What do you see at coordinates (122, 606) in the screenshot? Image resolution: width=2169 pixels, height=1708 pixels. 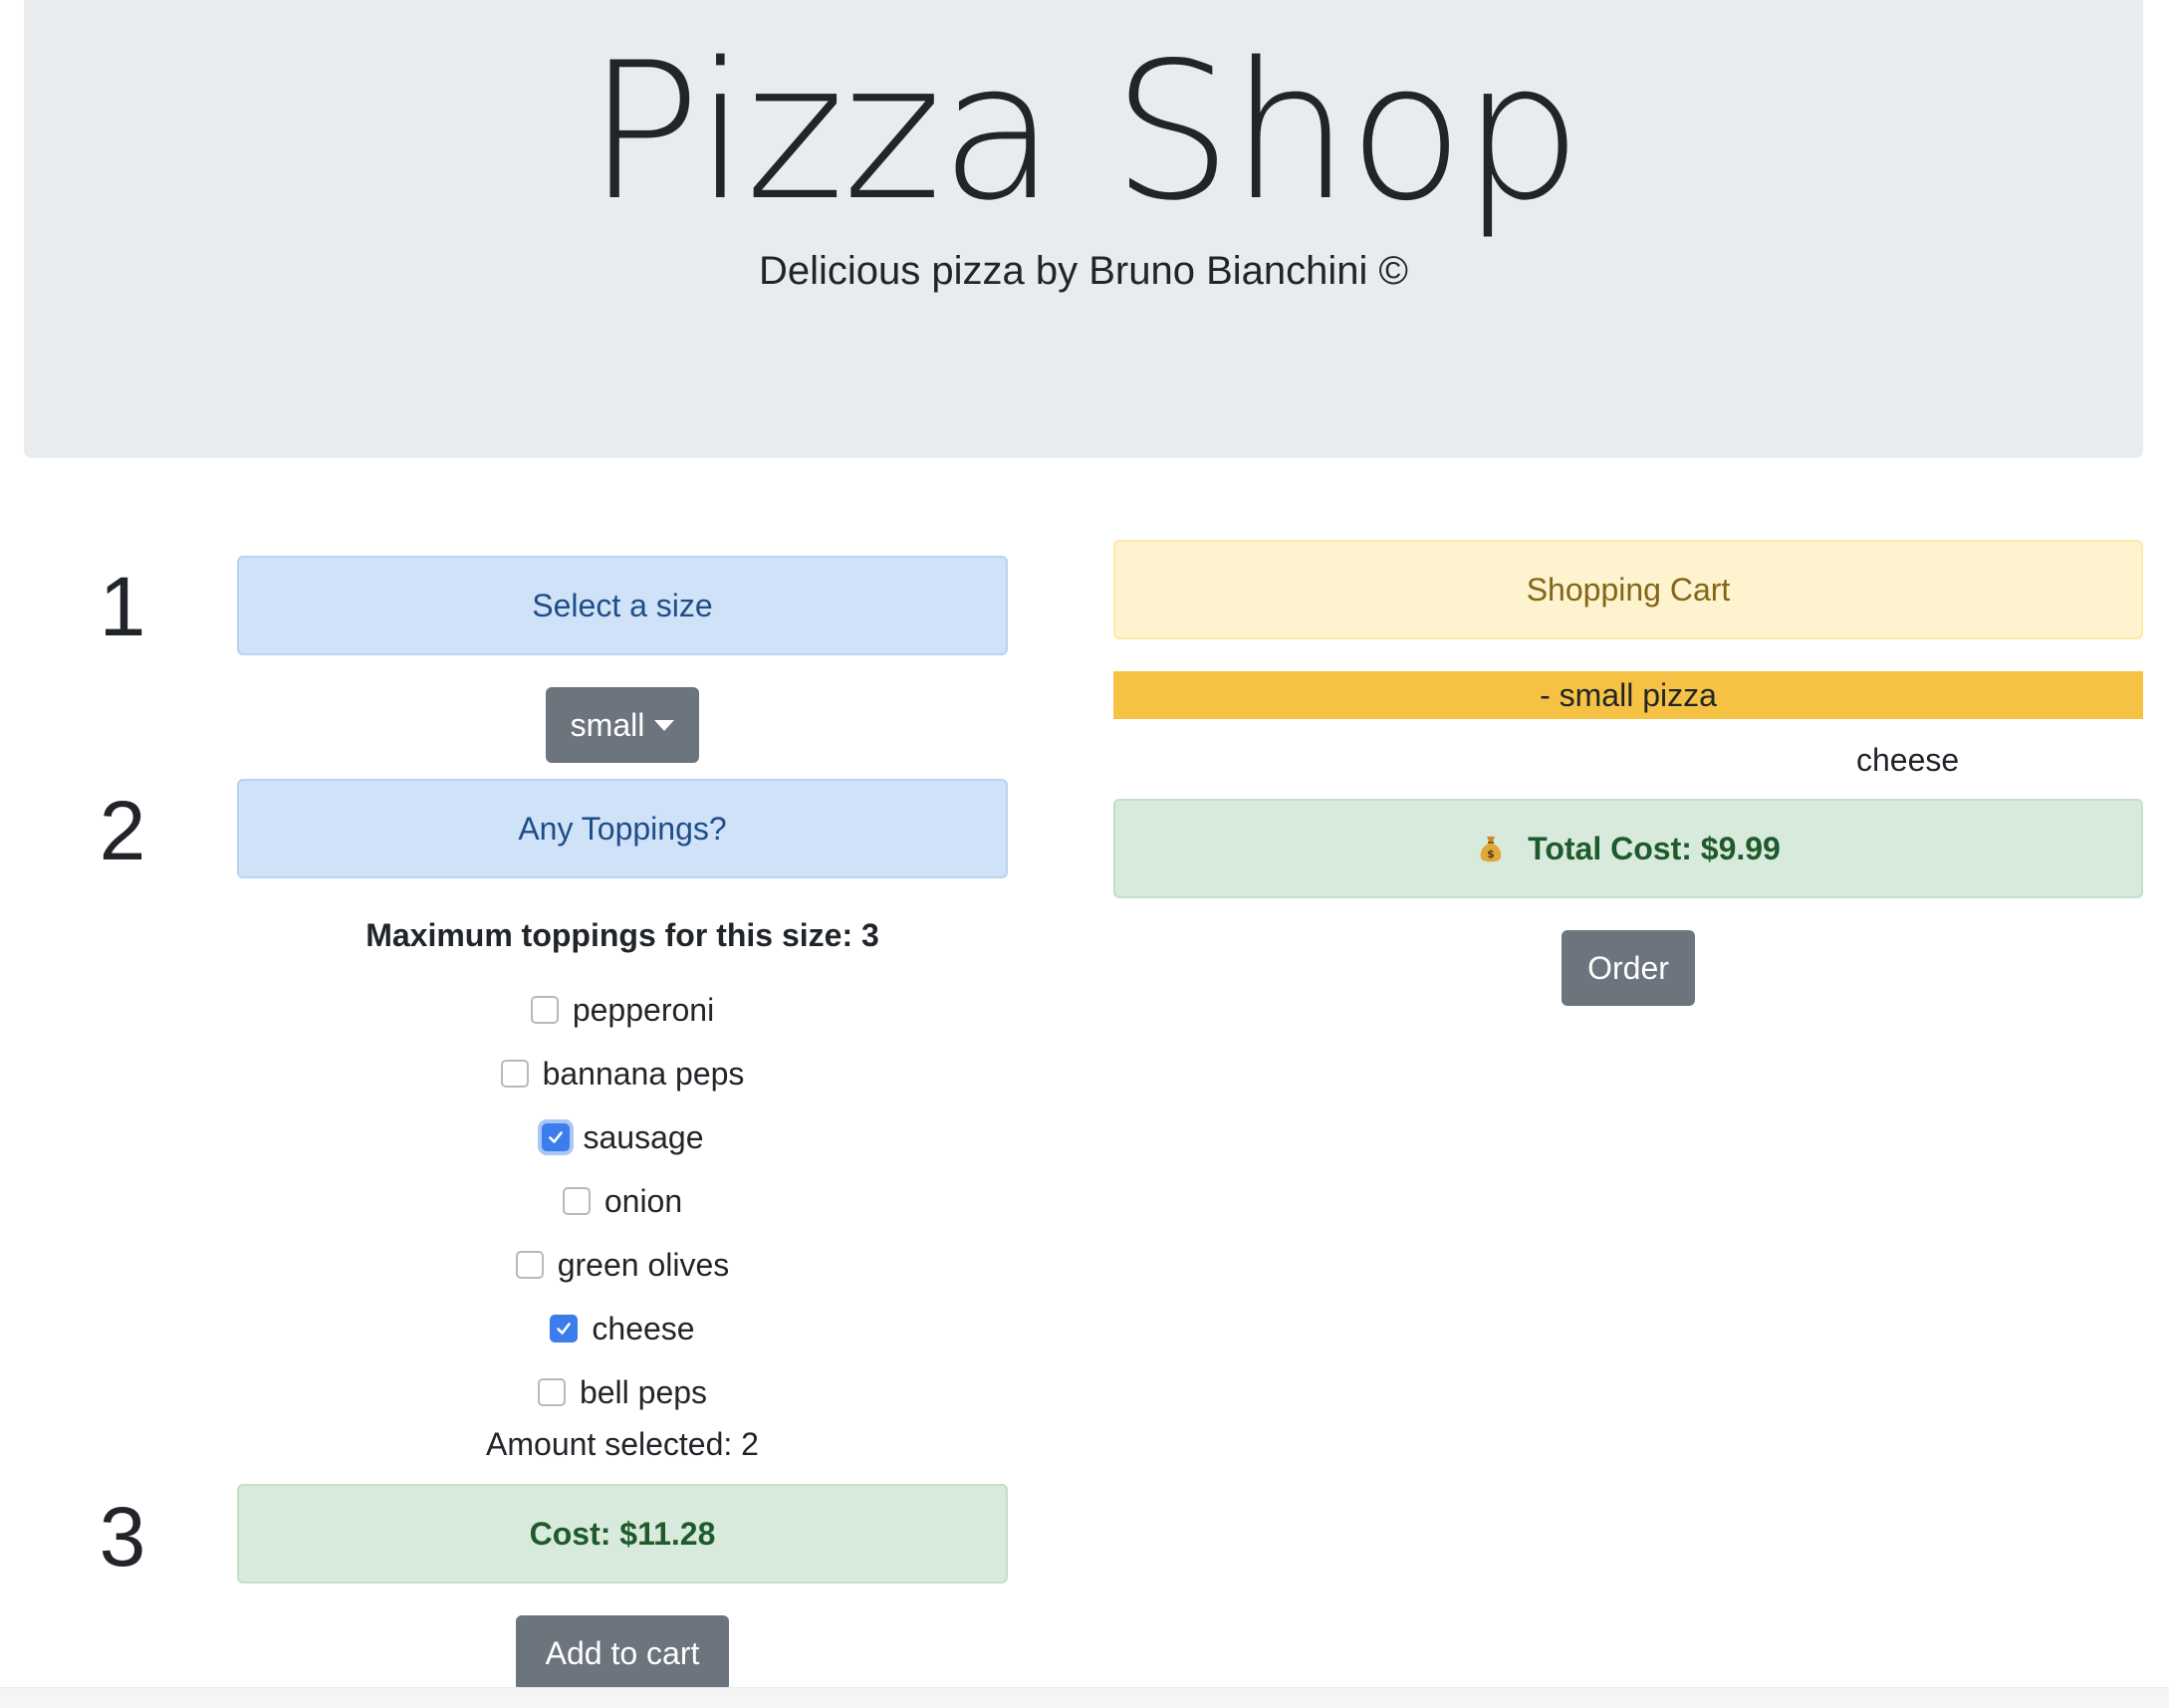 I see `step-number-1: 1` at bounding box center [122, 606].